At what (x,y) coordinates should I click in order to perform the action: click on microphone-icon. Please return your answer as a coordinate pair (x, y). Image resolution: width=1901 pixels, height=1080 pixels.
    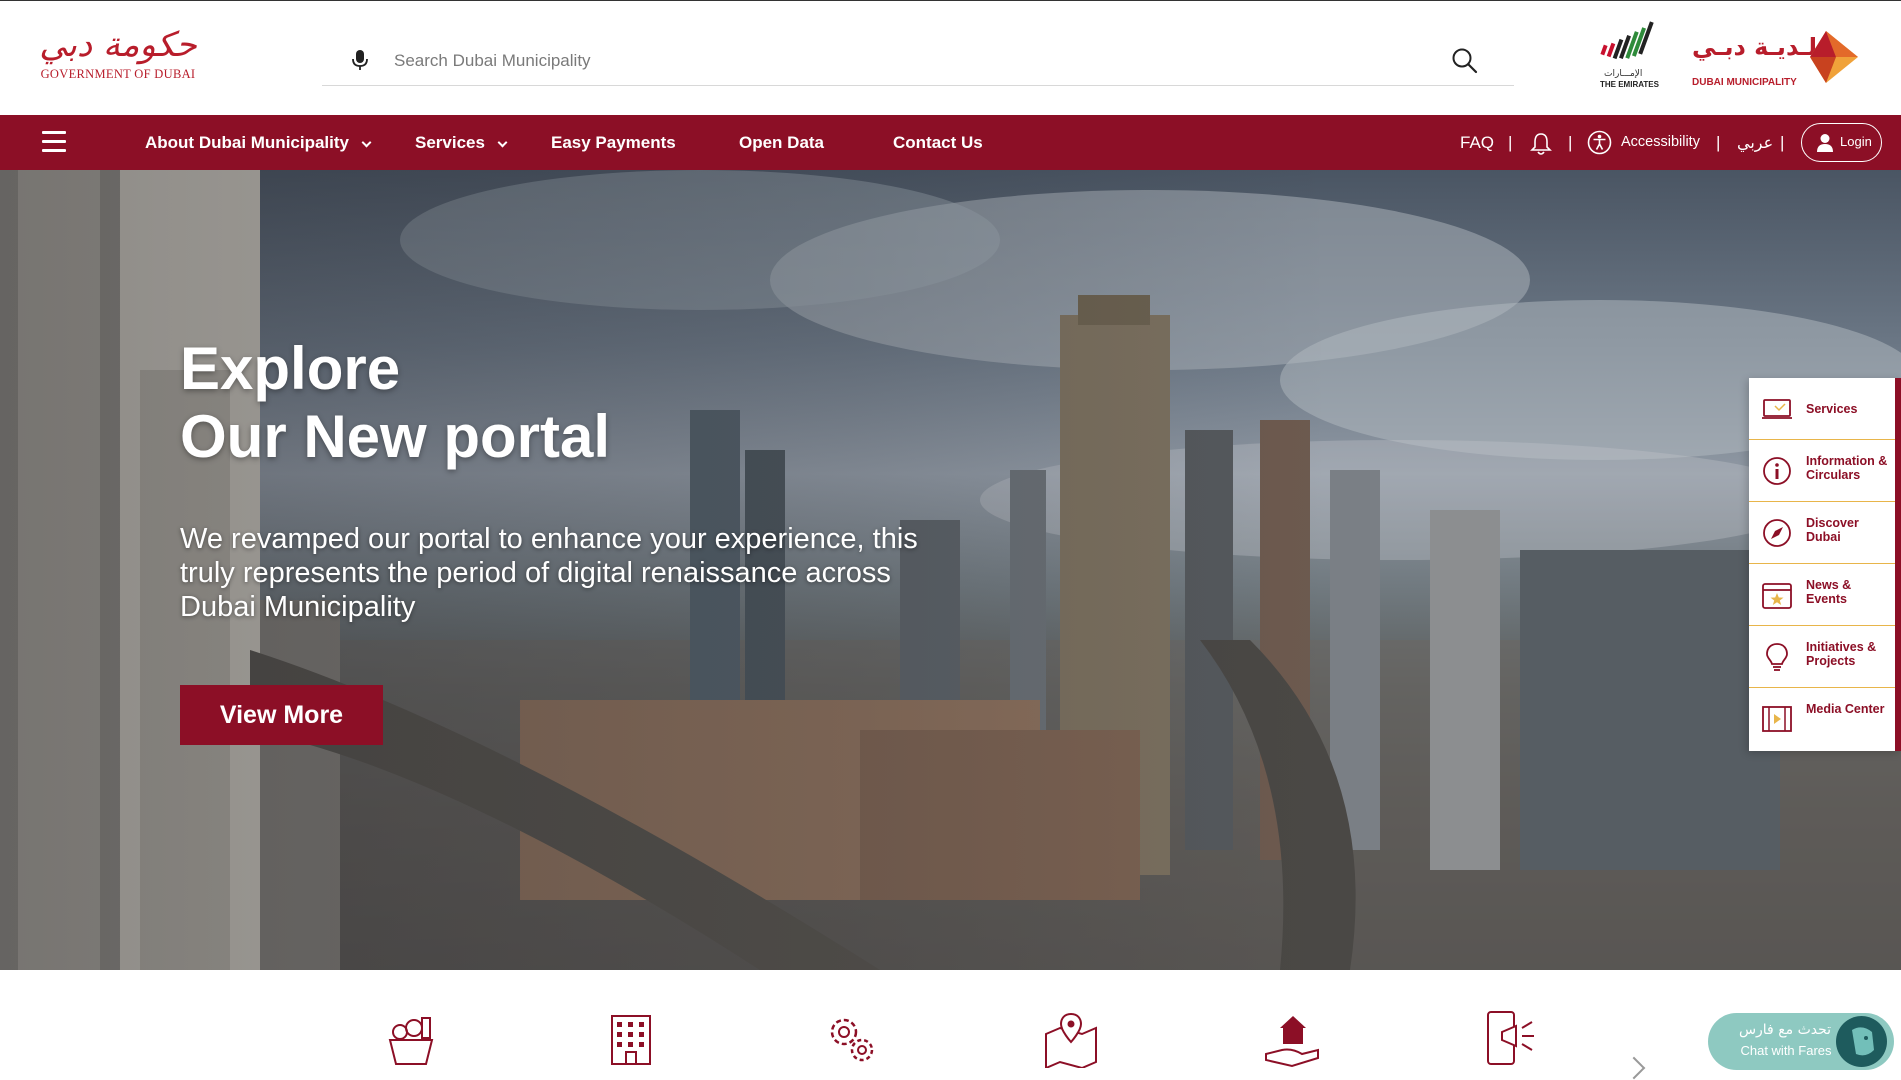
    Looking at the image, I should click on (360, 60).